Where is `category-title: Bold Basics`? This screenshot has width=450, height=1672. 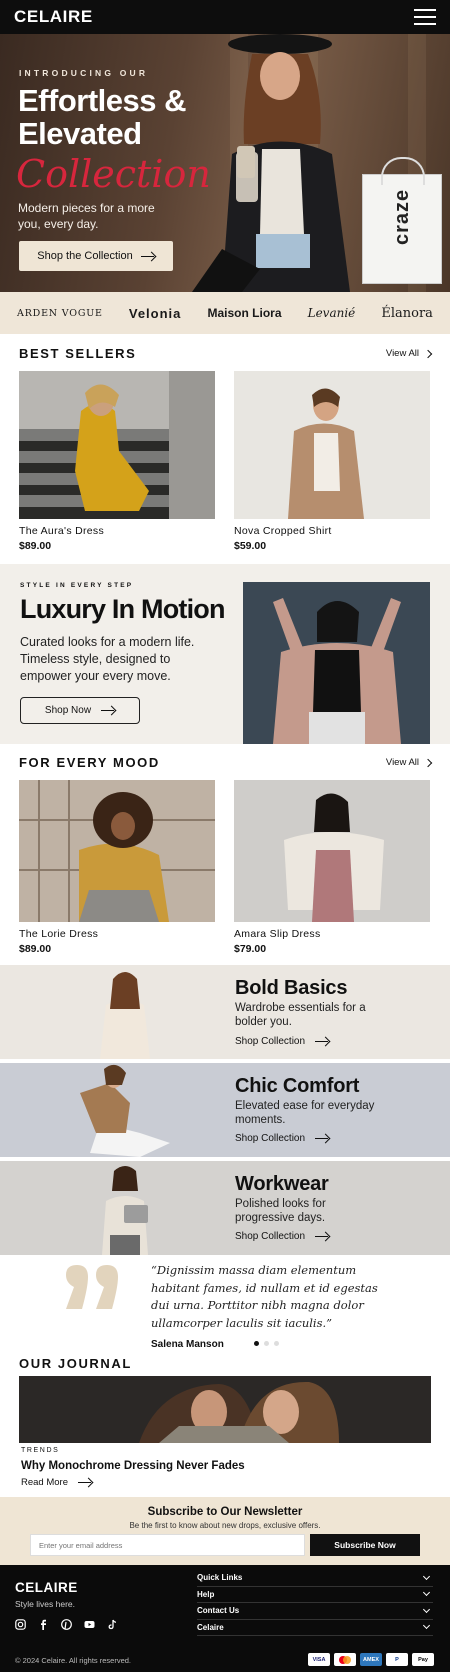
category-title: Bold Basics is located at coordinates (291, 988).